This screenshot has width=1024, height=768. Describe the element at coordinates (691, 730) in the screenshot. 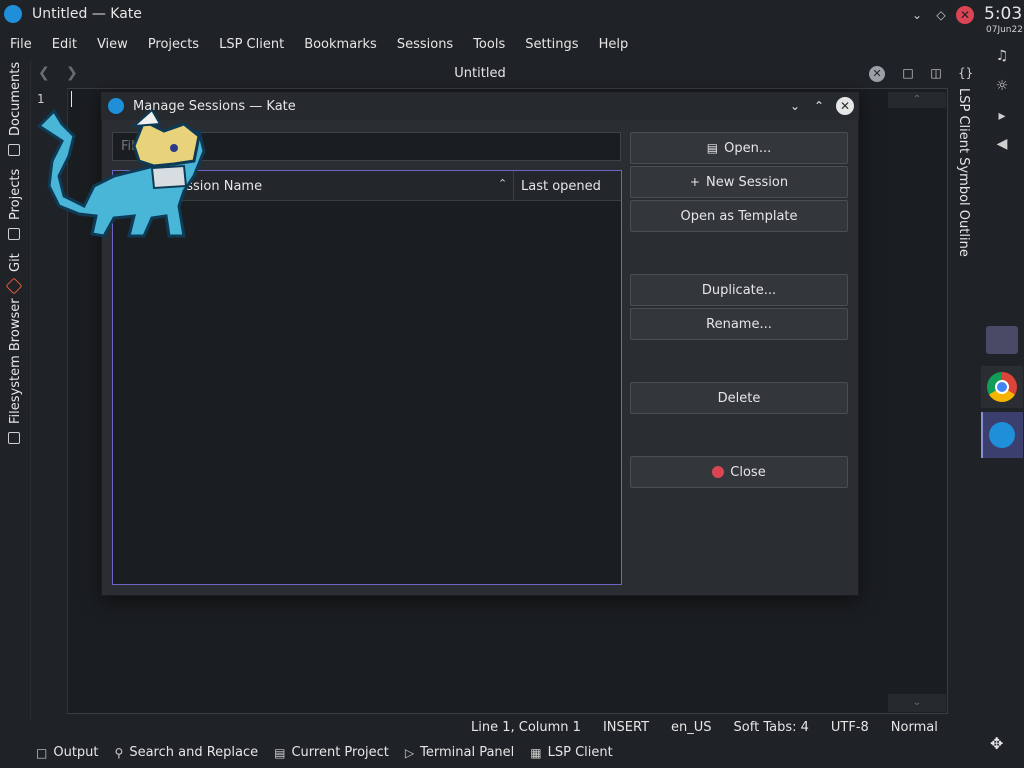

I see `spellcheck-language: en_US` at that location.